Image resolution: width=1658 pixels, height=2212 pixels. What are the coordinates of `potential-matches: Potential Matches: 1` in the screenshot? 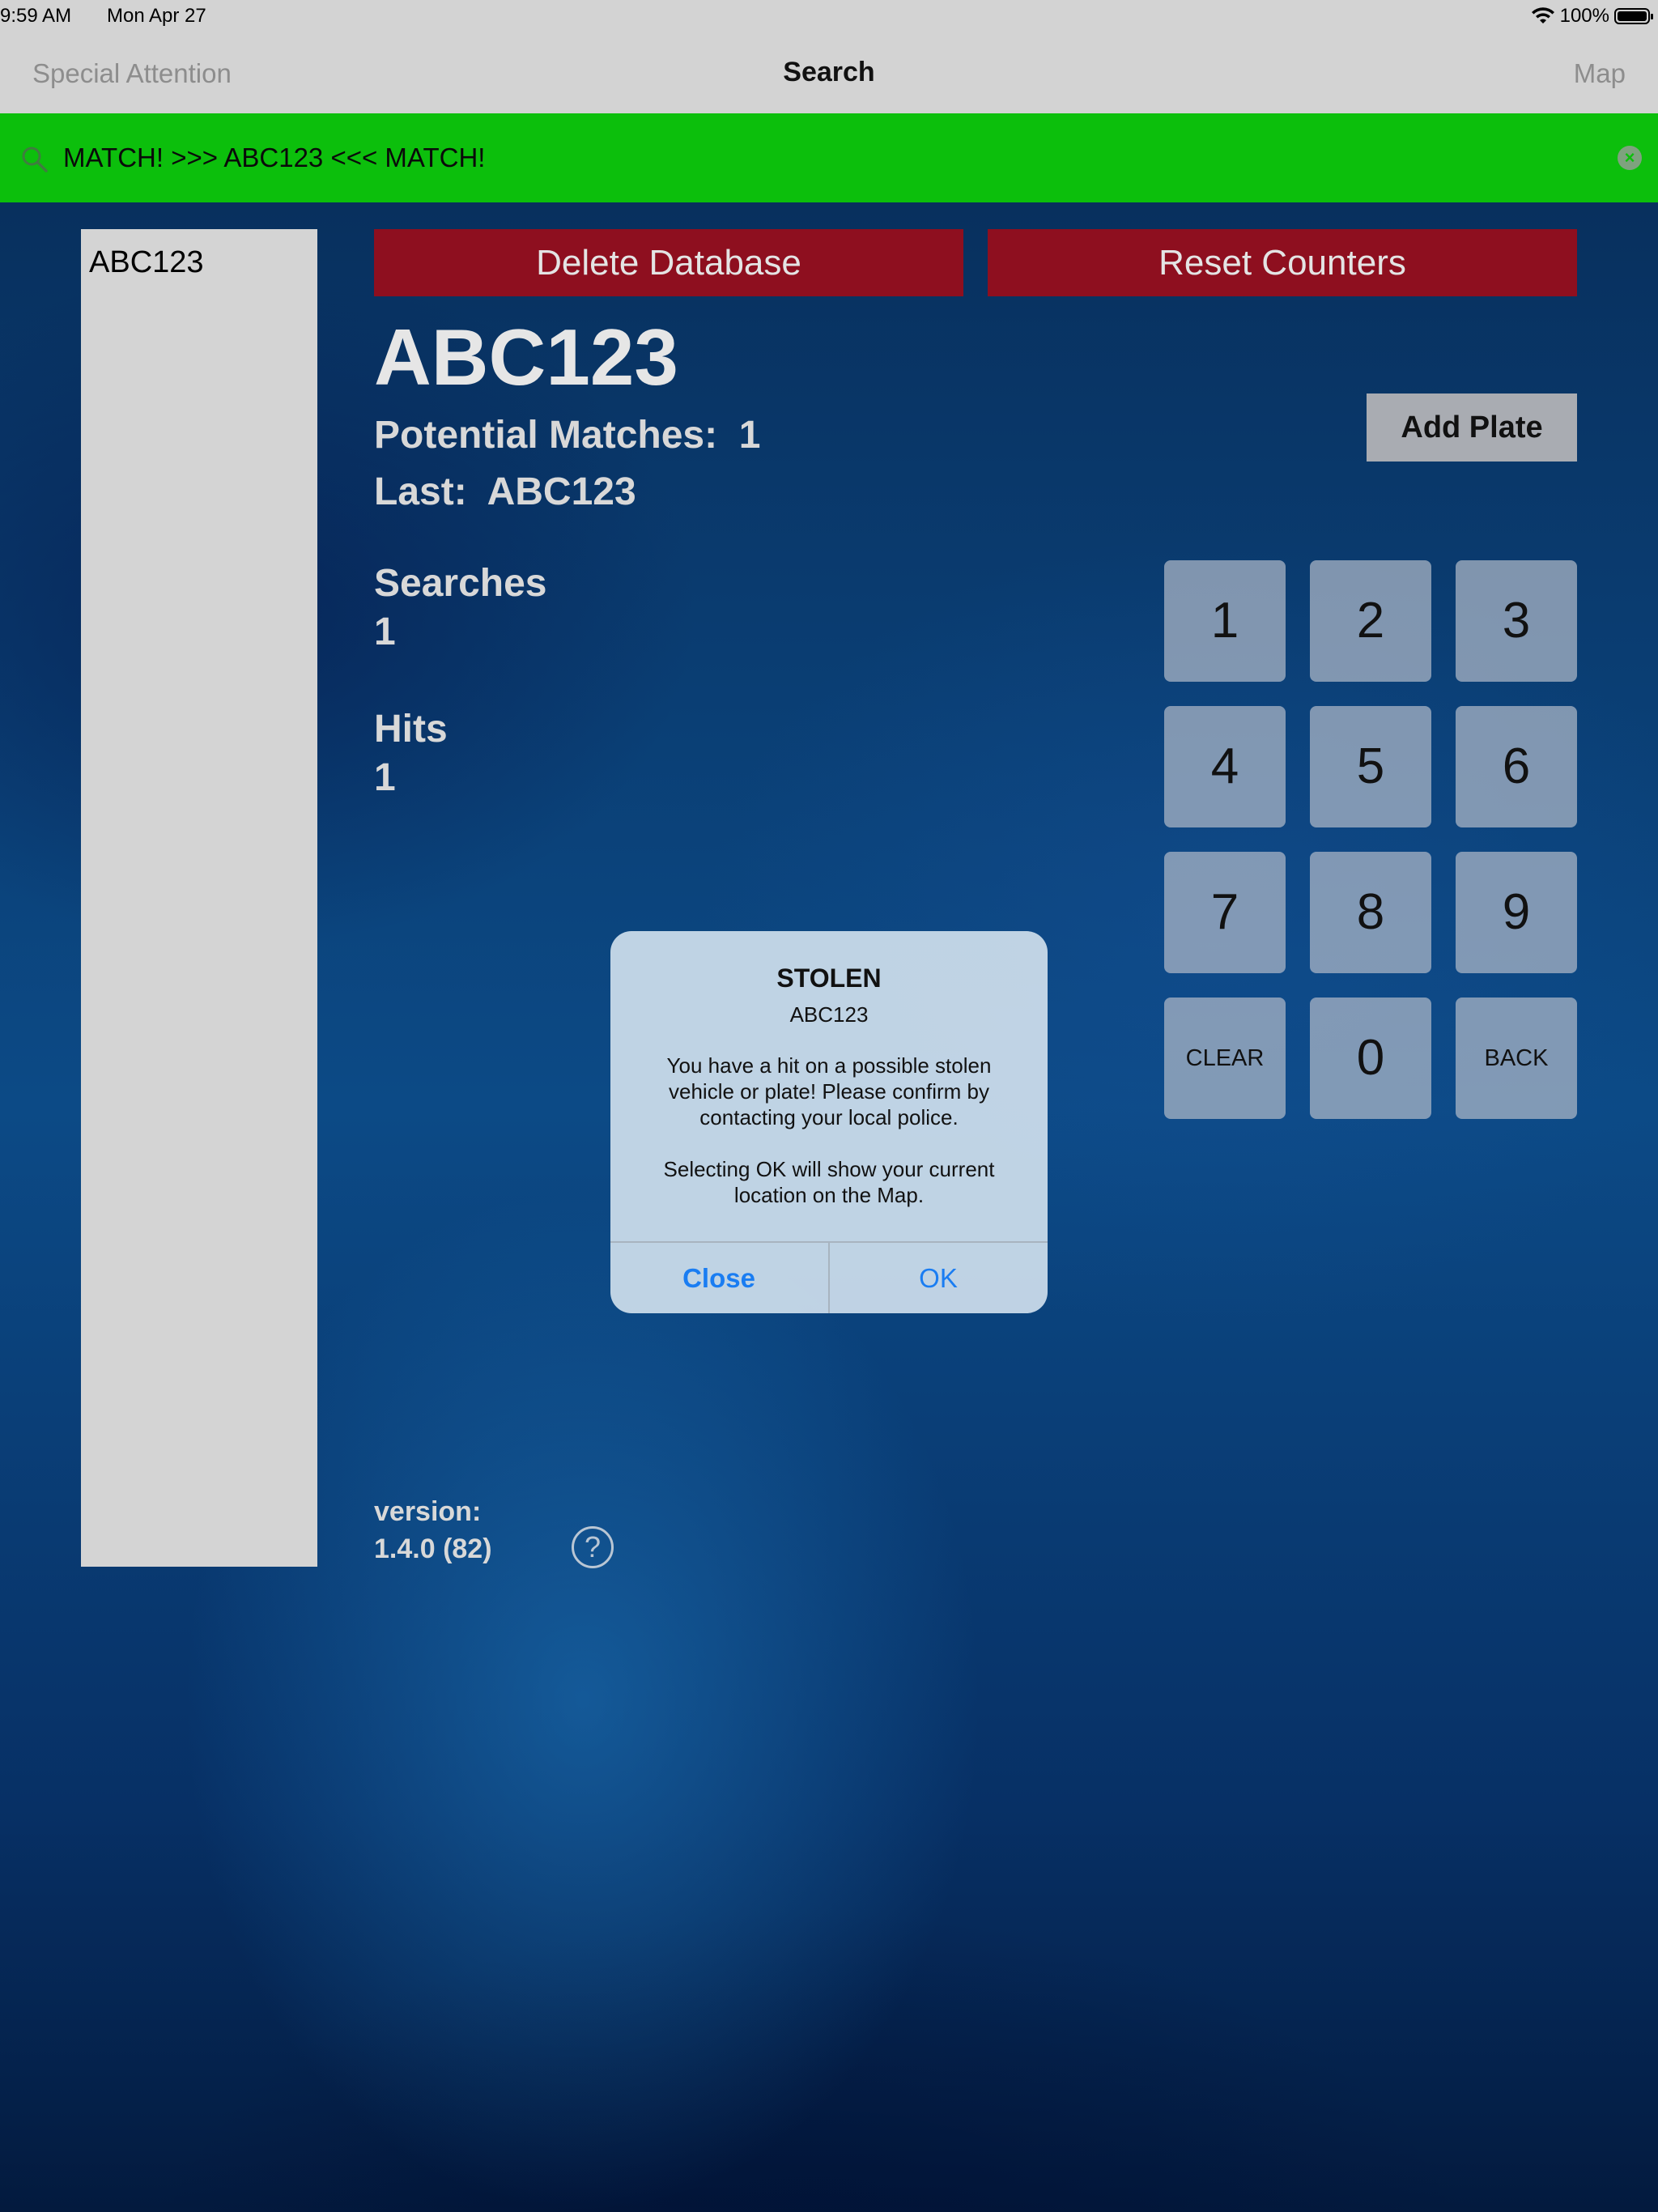 It's located at (567, 435).